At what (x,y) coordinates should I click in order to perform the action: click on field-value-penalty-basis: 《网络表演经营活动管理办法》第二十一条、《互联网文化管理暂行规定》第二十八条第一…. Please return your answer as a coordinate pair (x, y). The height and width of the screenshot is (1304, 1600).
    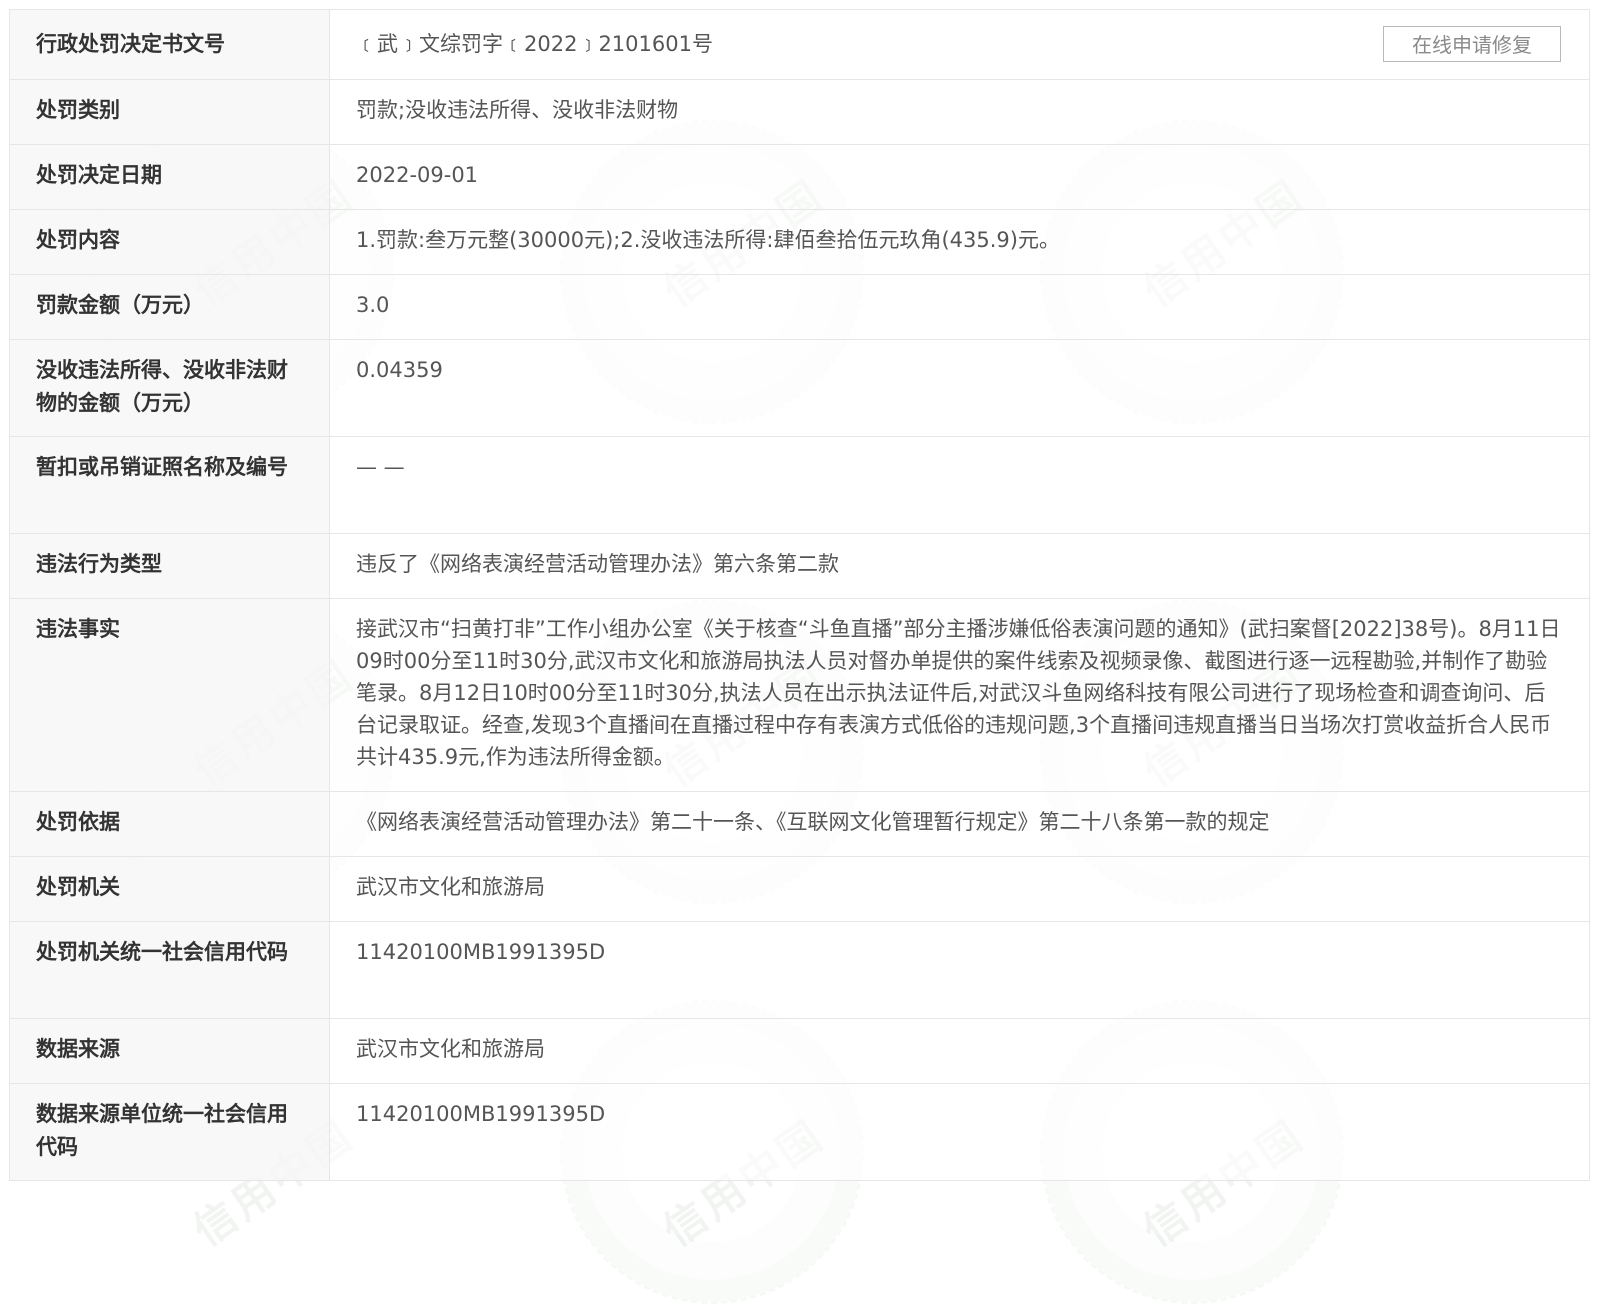
    Looking at the image, I should click on (959, 824).